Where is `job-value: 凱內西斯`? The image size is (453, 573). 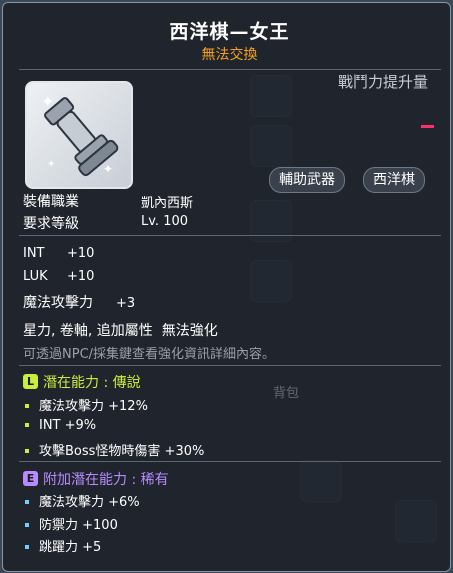 job-value: 凱內西斯 is located at coordinates (167, 203).